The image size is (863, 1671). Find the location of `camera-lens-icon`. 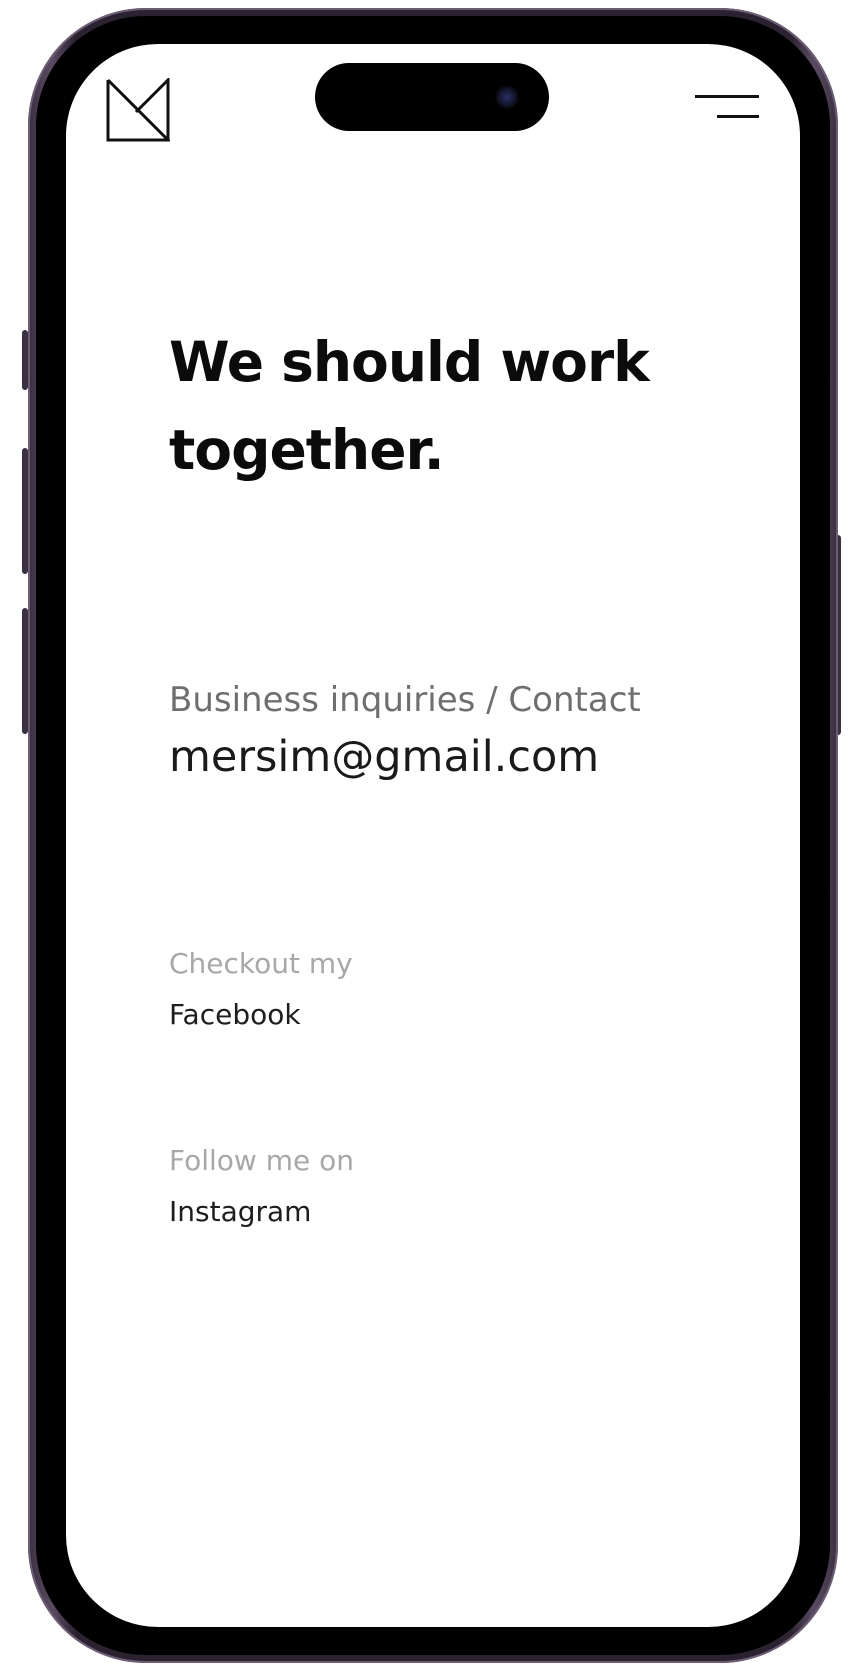

camera-lens-icon is located at coordinates (507, 97).